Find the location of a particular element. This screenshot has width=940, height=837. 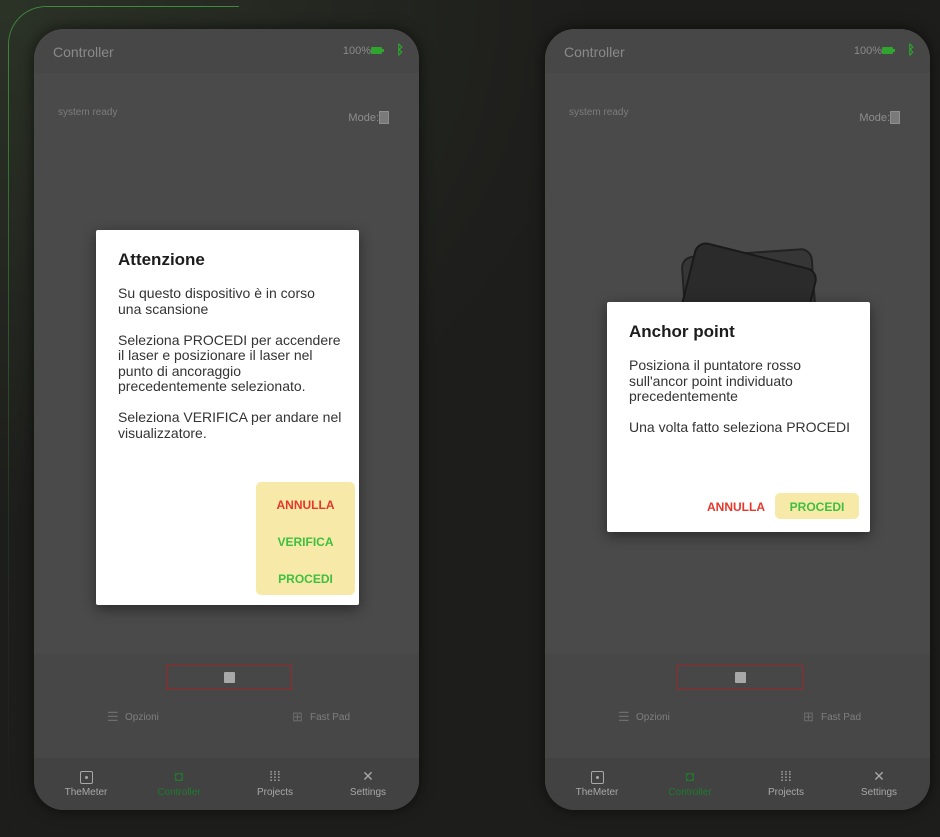

proceed-label: PROCEDI is located at coordinates (817, 507).